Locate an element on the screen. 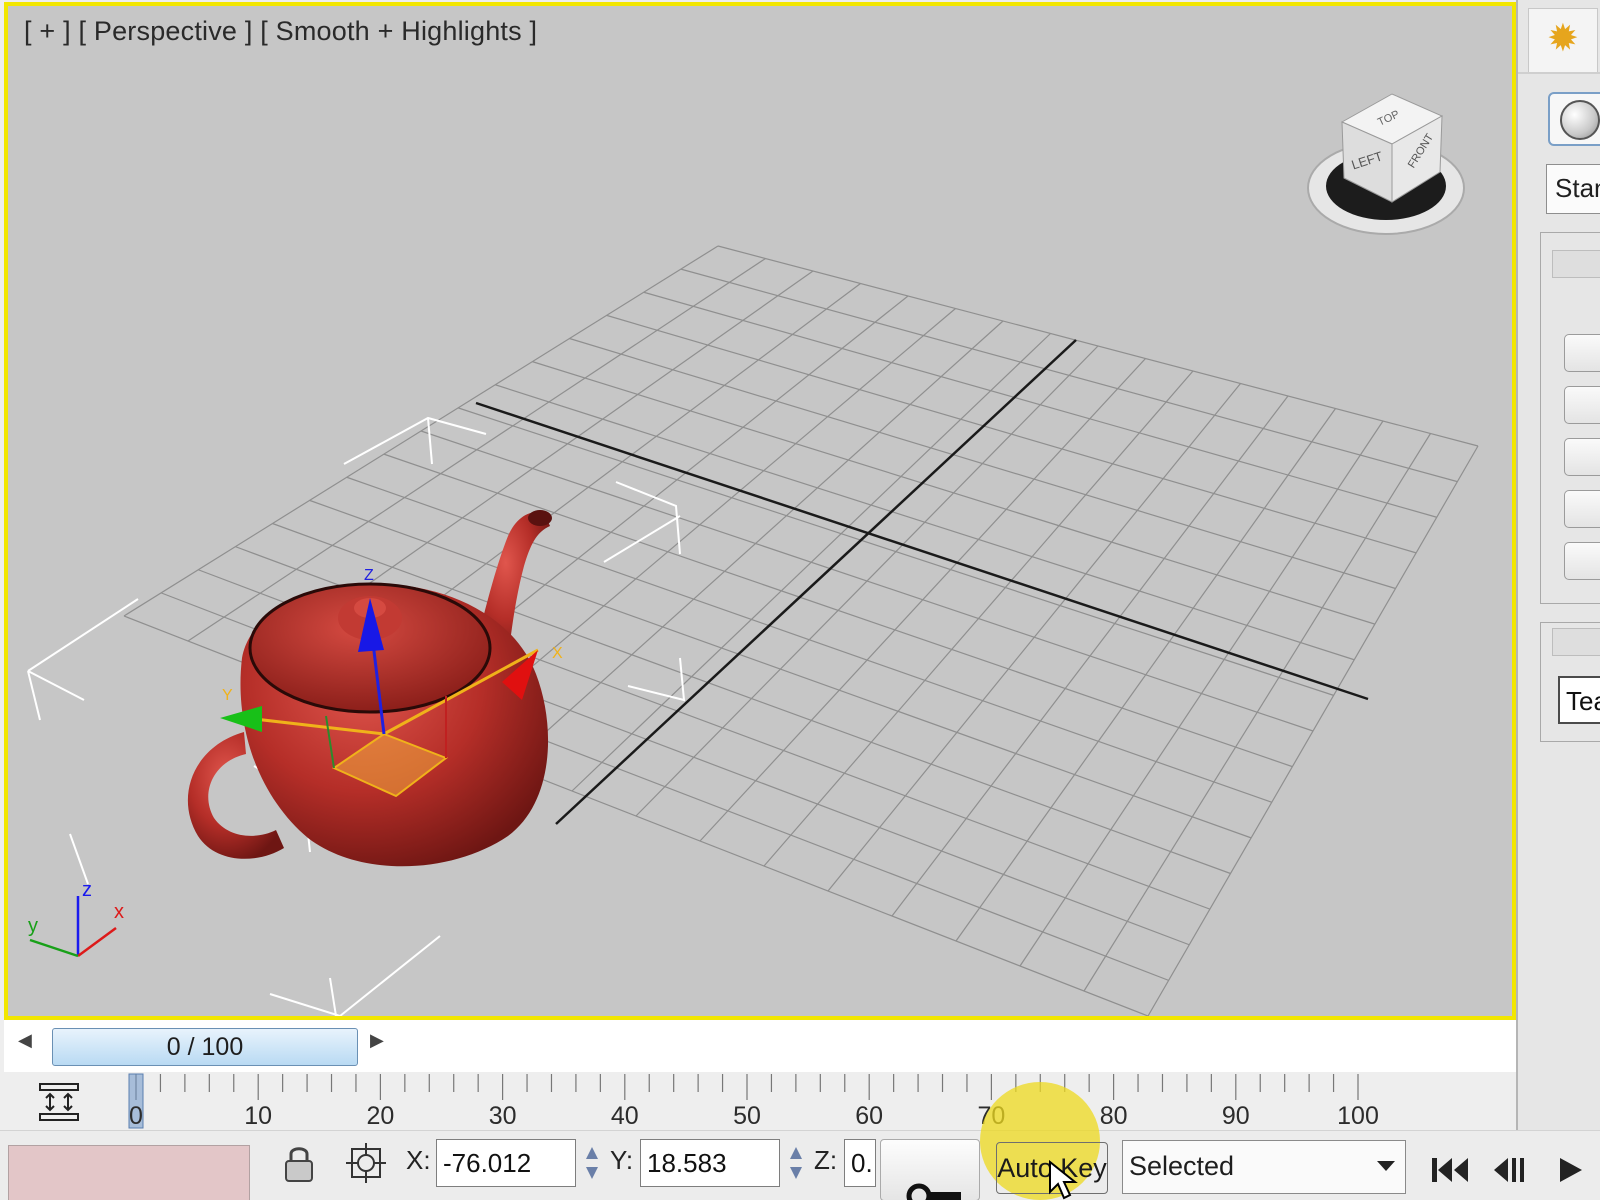 The image size is (1600, 1200). sun-star-icon: ✹ is located at coordinates (1563, 39).